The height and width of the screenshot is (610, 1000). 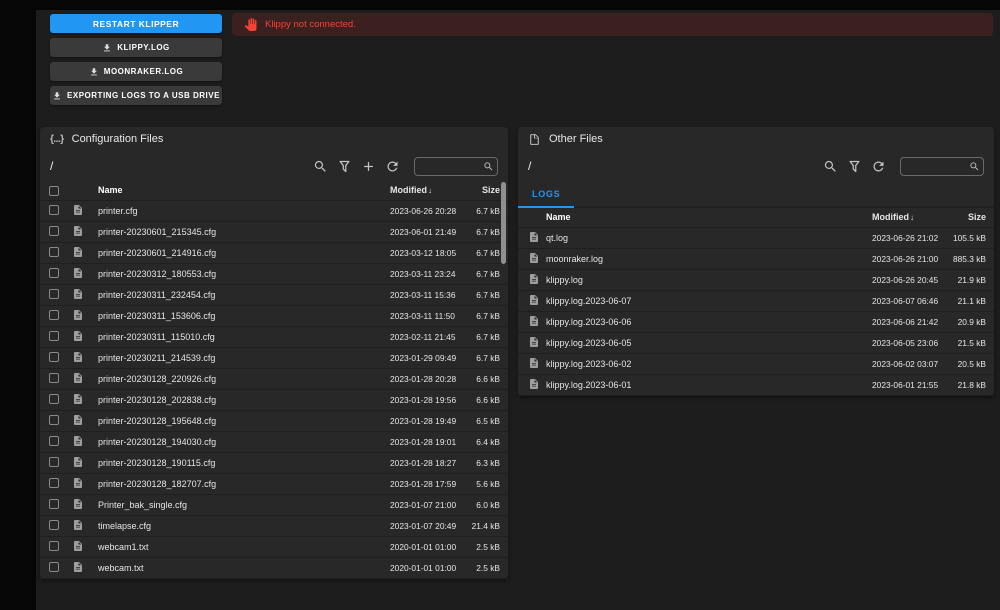 I want to click on config-file-row: timelapse.cfg 2023-01-07 20:49 21.4 kB, so click(x=274, y=526).